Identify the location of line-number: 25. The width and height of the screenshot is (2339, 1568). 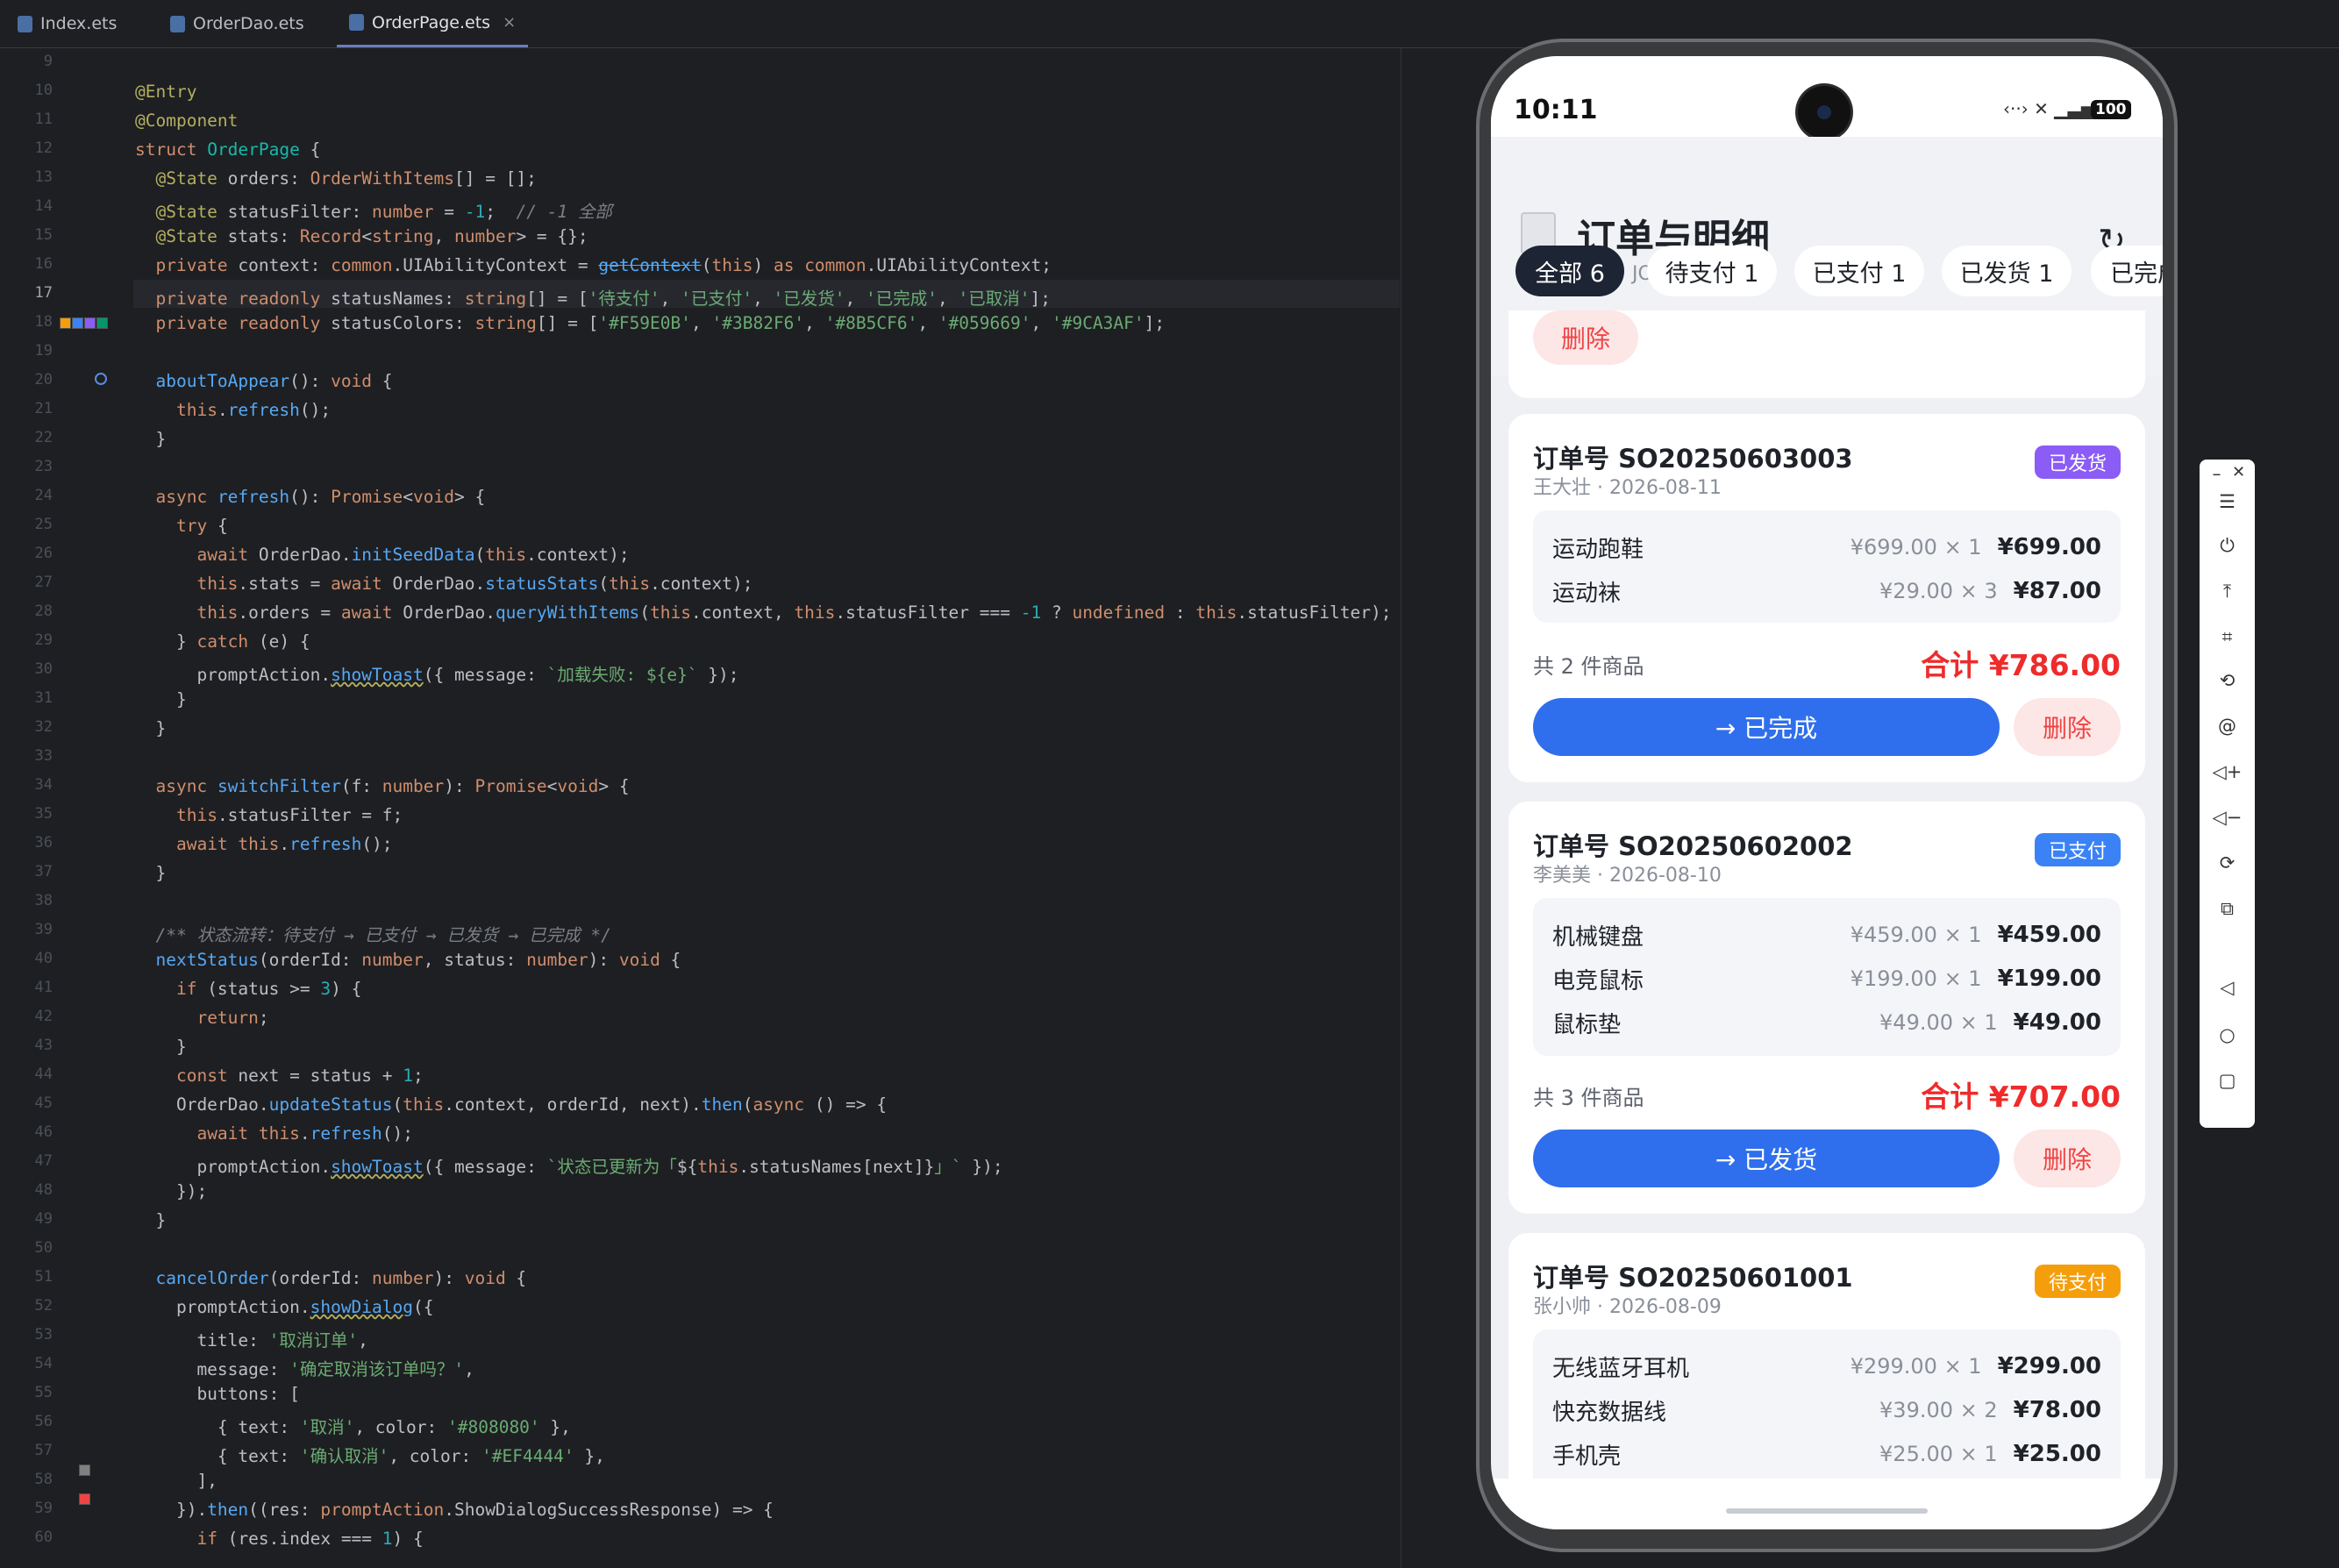
(43, 525).